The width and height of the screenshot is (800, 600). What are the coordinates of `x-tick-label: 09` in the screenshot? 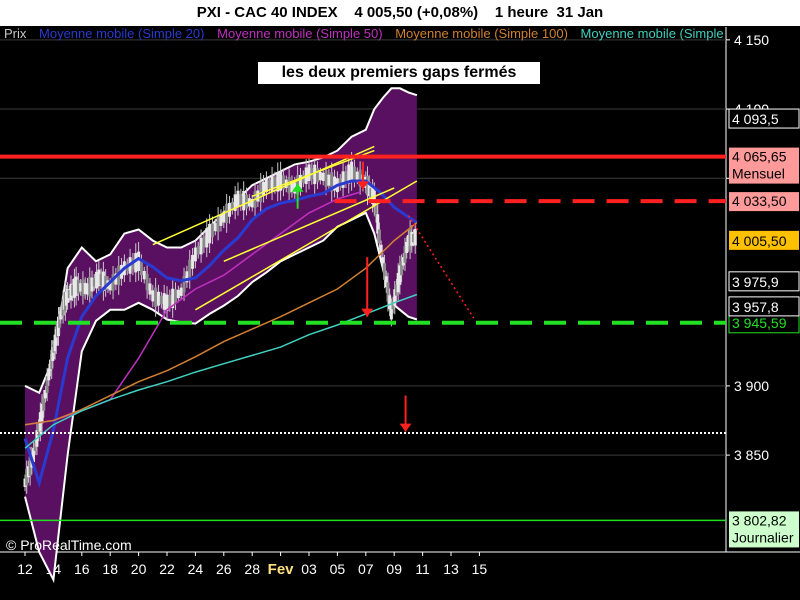 It's located at (394, 569).